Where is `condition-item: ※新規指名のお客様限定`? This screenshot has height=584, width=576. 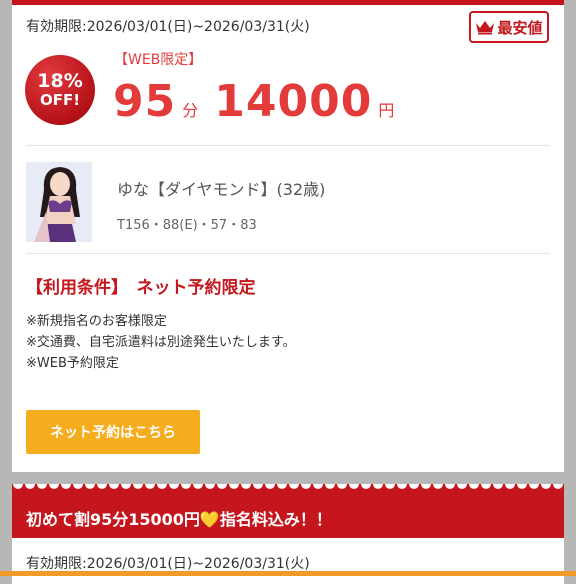 condition-item: ※新規指名のお客様限定 is located at coordinates (96, 321).